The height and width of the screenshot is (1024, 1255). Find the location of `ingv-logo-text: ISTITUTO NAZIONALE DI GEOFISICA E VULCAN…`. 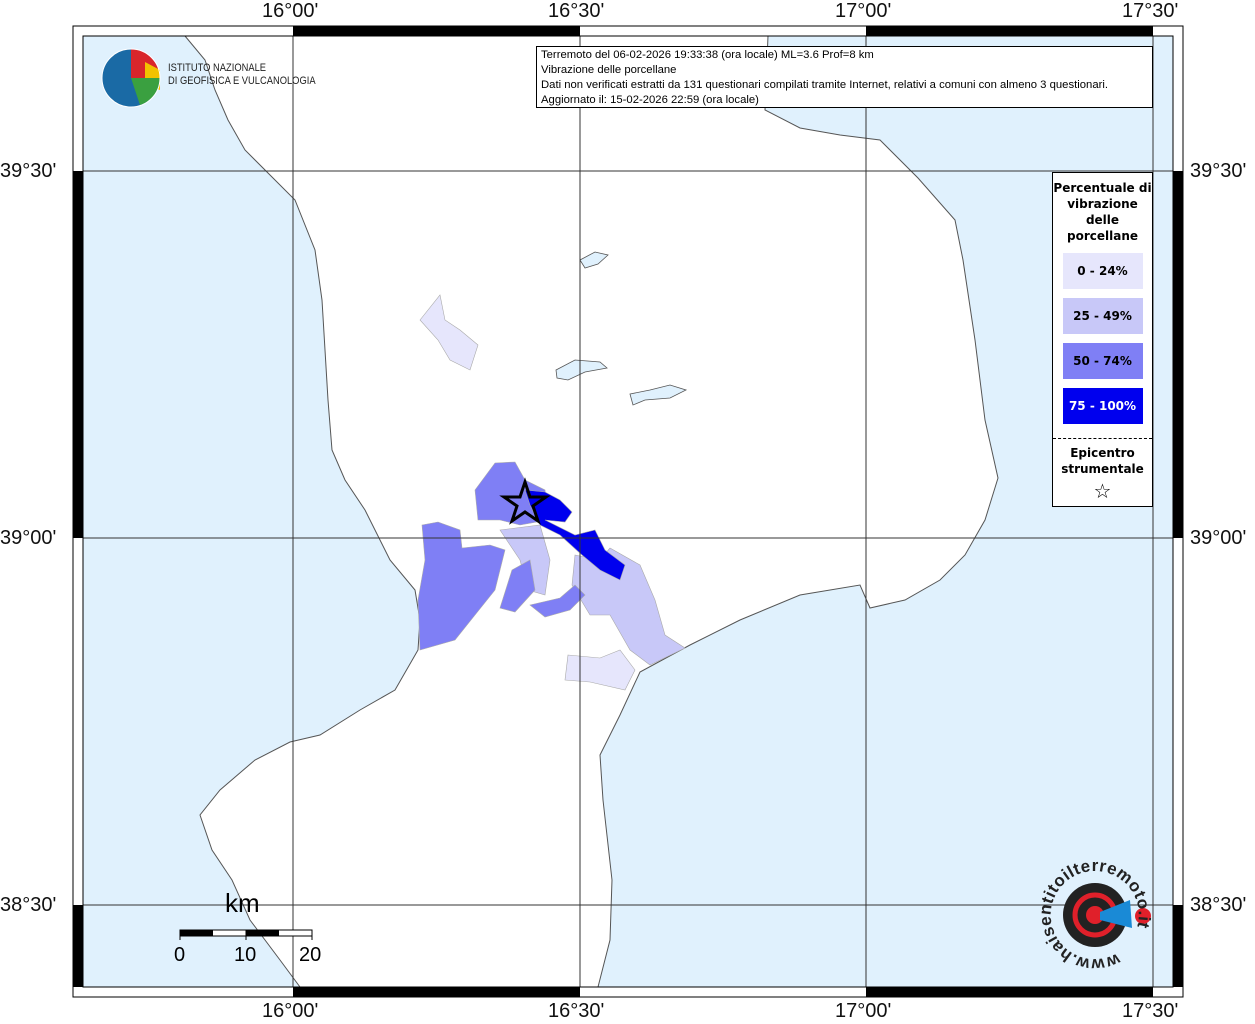

ingv-logo-text: ISTITUTO NAZIONALE DI GEOFISICA E VULCAN… is located at coordinates (242, 75).